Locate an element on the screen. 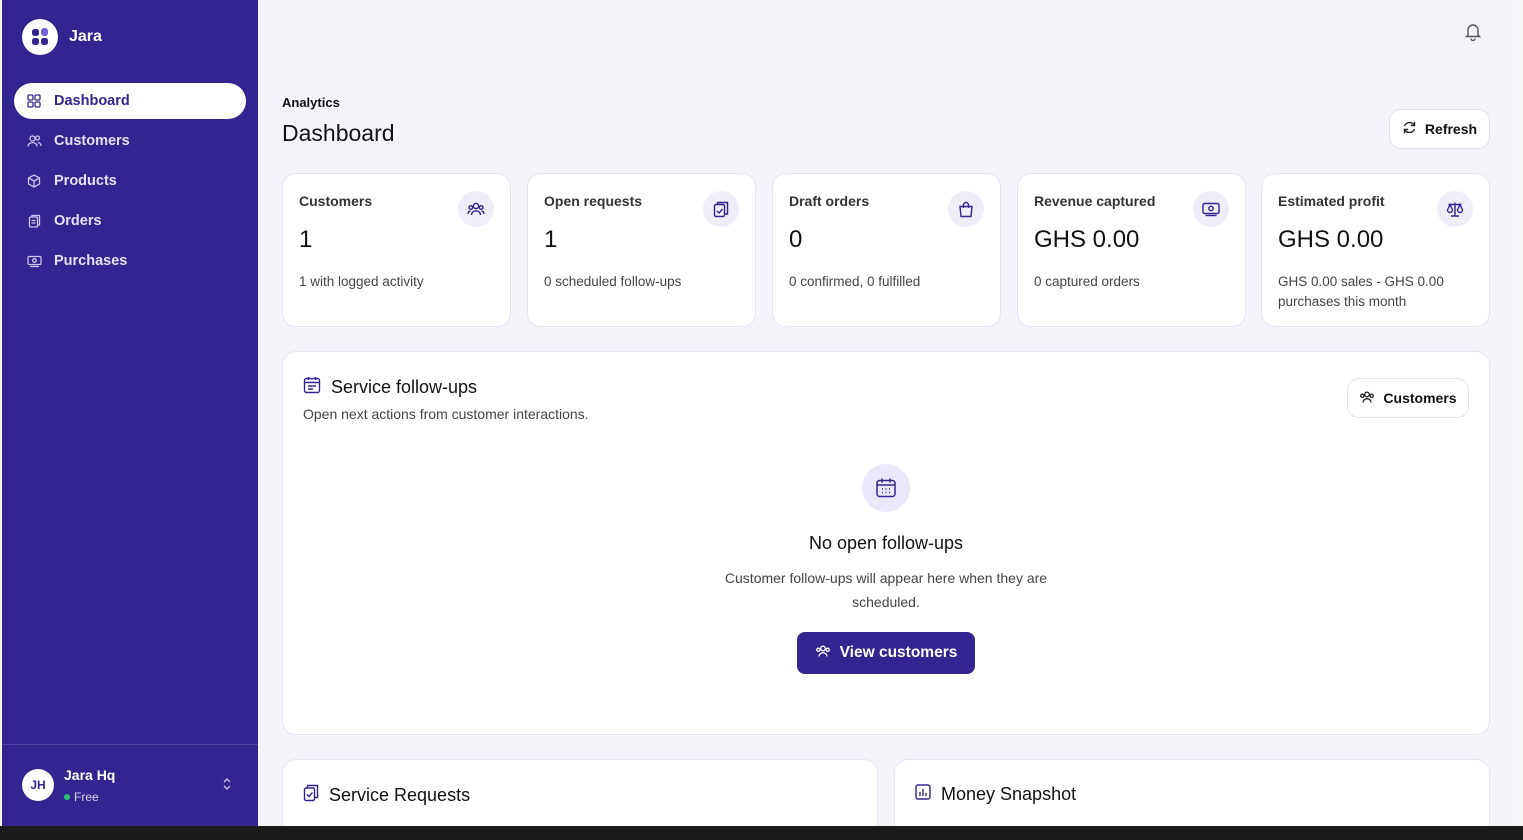  stat-card-customers: Customers 1 1 with logged activity is located at coordinates (396, 250).